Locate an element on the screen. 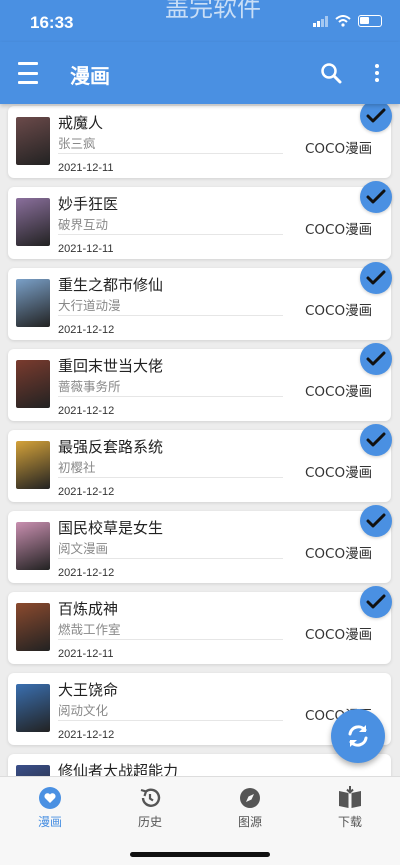 This screenshot has height=865, width=400. compass-icon is located at coordinates (250, 798).